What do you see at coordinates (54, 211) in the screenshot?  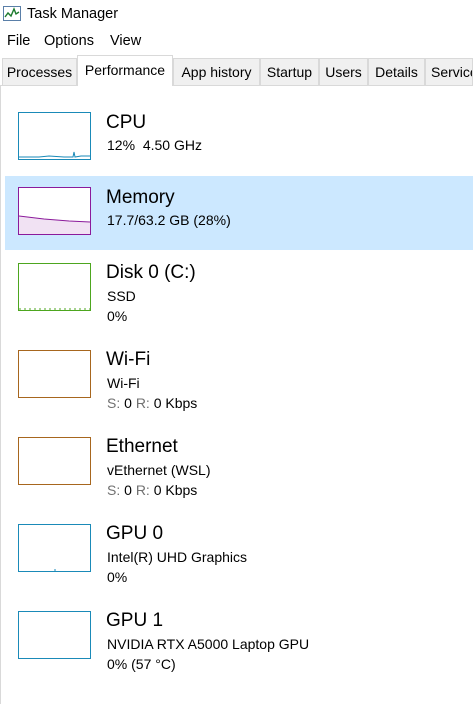 I see `memory-graph` at bounding box center [54, 211].